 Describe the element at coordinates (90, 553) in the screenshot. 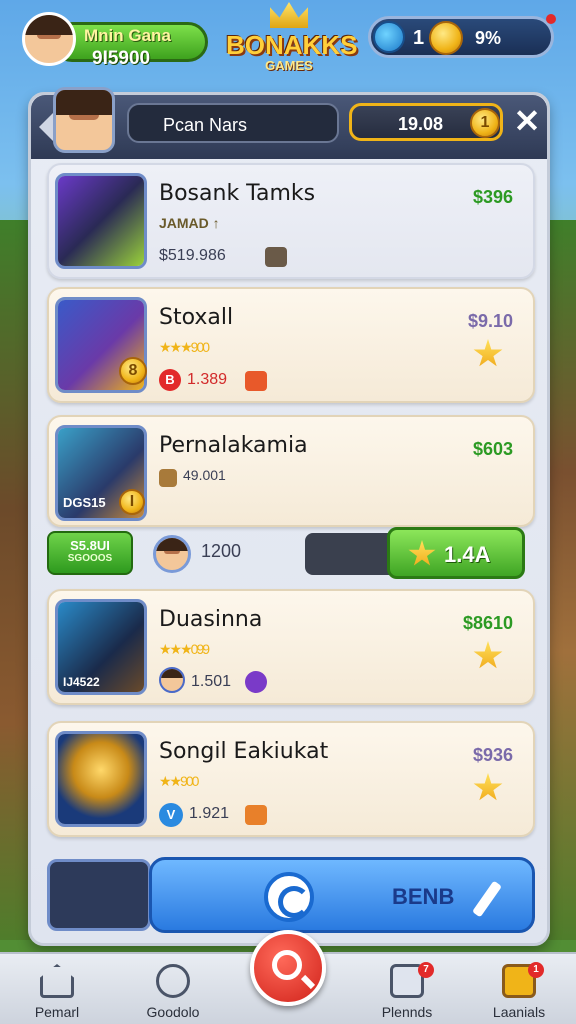

I see `boost-offer-badge: S5.8UI SGOOOS` at that location.